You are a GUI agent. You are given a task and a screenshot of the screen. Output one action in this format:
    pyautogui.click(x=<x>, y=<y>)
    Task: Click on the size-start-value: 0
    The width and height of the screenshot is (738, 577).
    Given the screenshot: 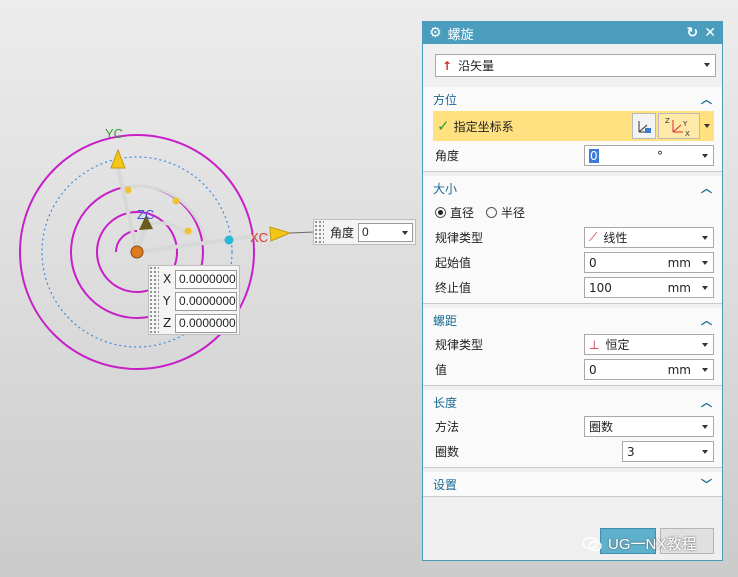 What is the action you would take?
    pyautogui.click(x=593, y=262)
    